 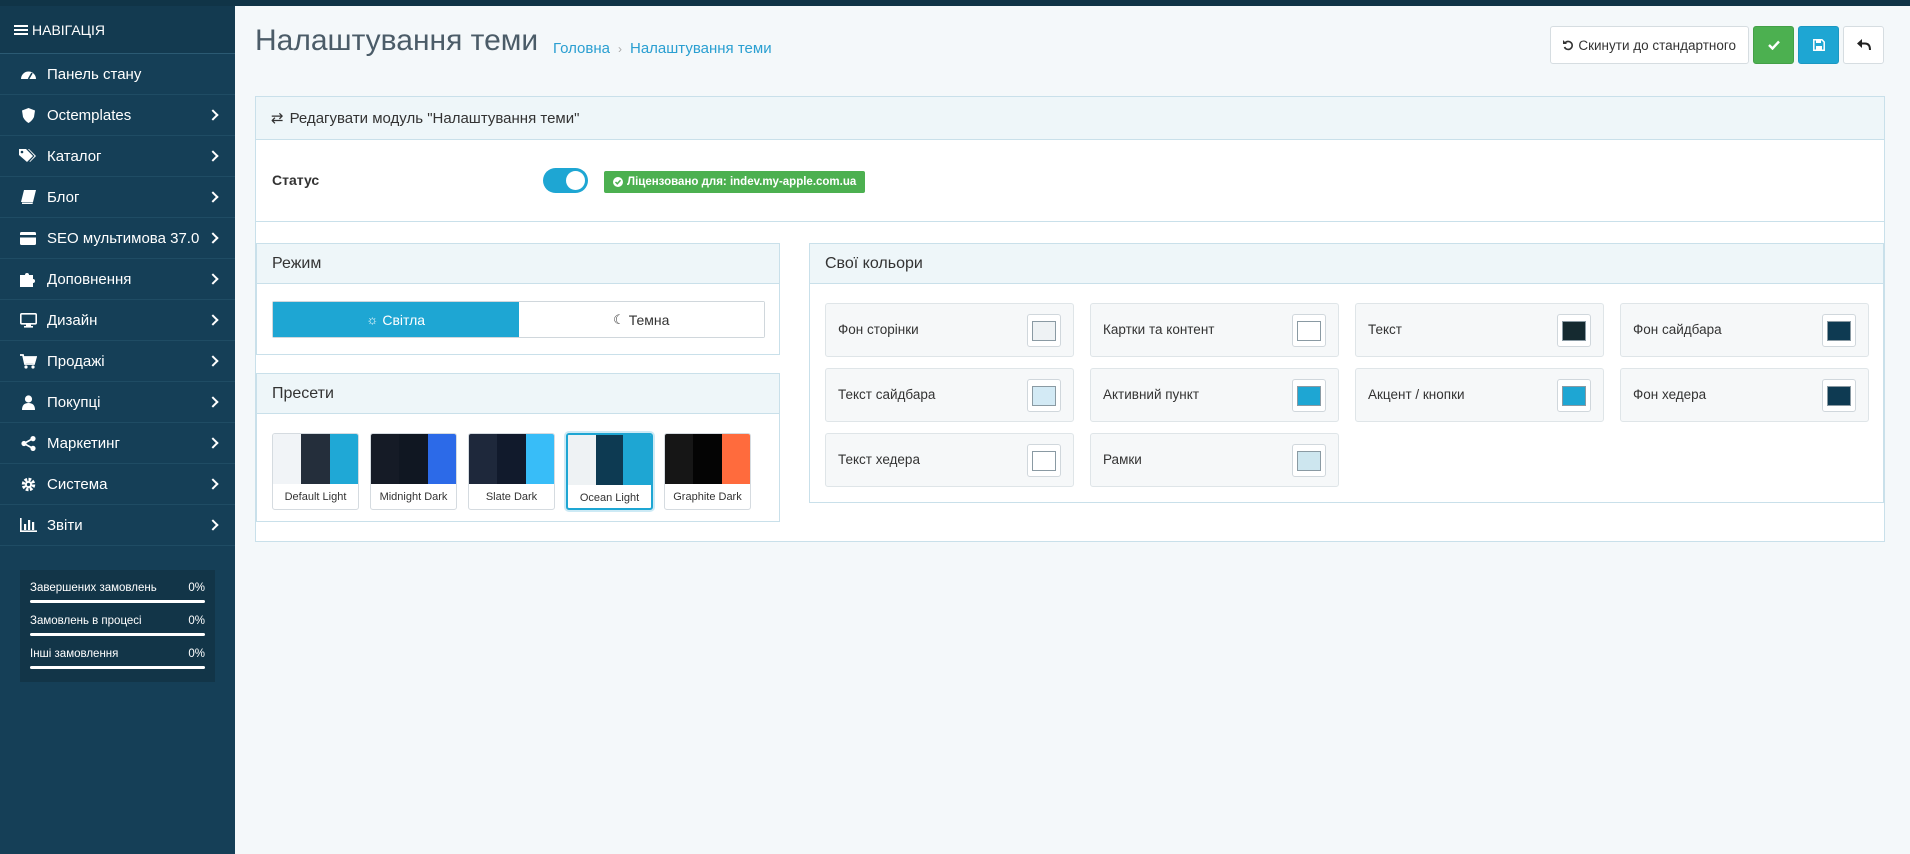 What do you see at coordinates (117, 279) in the screenshot?
I see `sidebar-item-extensions: Доповнення` at bounding box center [117, 279].